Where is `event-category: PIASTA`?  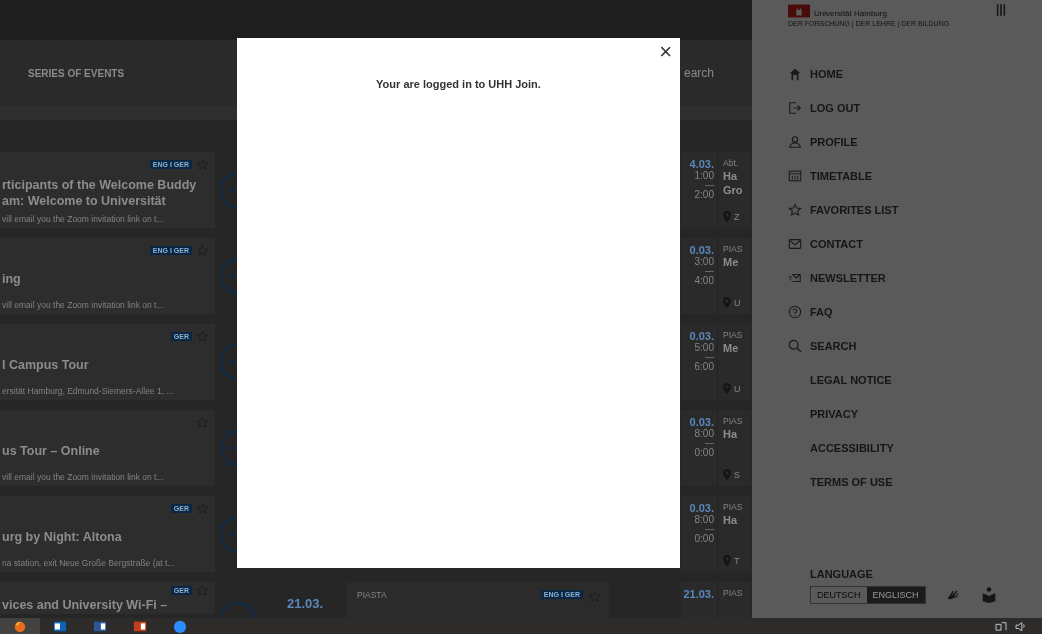 event-category: PIASTA is located at coordinates (372, 595).